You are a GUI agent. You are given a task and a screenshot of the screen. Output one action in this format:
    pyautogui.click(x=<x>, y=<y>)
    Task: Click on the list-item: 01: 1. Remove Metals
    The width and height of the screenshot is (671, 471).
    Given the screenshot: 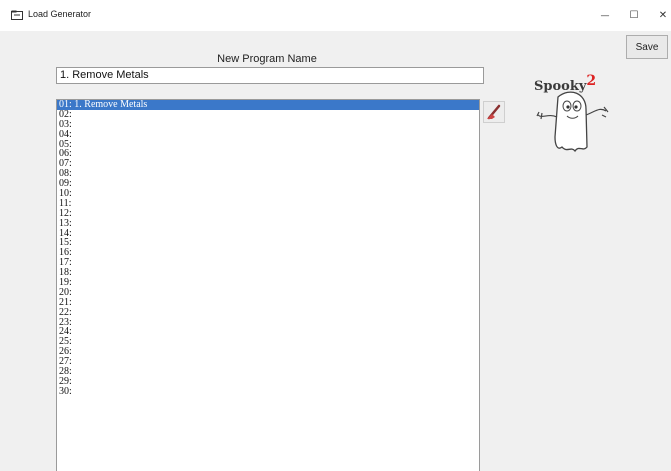 What is the action you would take?
    pyautogui.click(x=268, y=105)
    